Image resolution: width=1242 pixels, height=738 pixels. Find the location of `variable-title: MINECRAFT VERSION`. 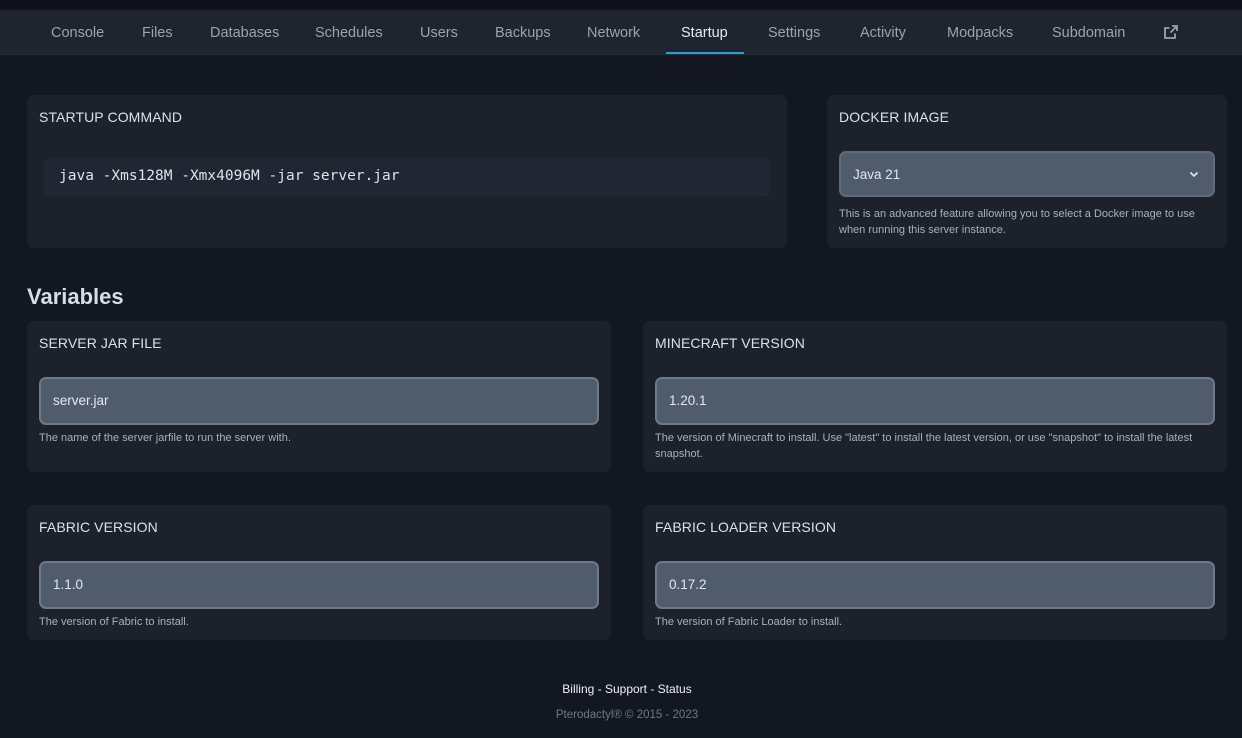

variable-title: MINECRAFT VERSION is located at coordinates (730, 343).